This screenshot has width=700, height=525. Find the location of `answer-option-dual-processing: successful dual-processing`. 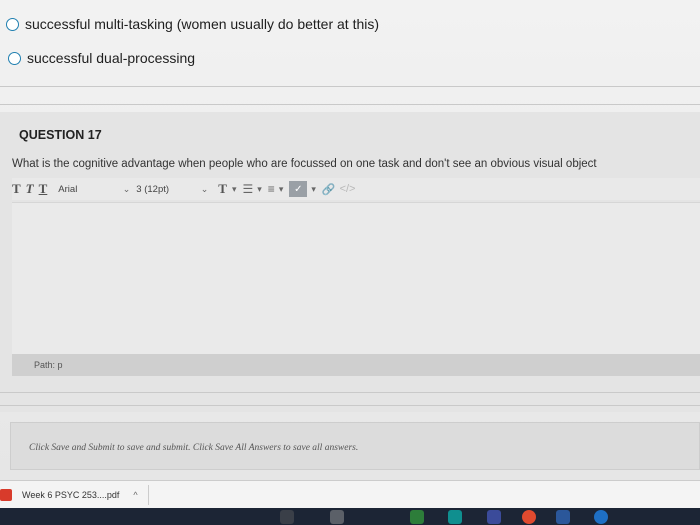

answer-option-dual-processing: successful dual-processing is located at coordinates (101, 58).